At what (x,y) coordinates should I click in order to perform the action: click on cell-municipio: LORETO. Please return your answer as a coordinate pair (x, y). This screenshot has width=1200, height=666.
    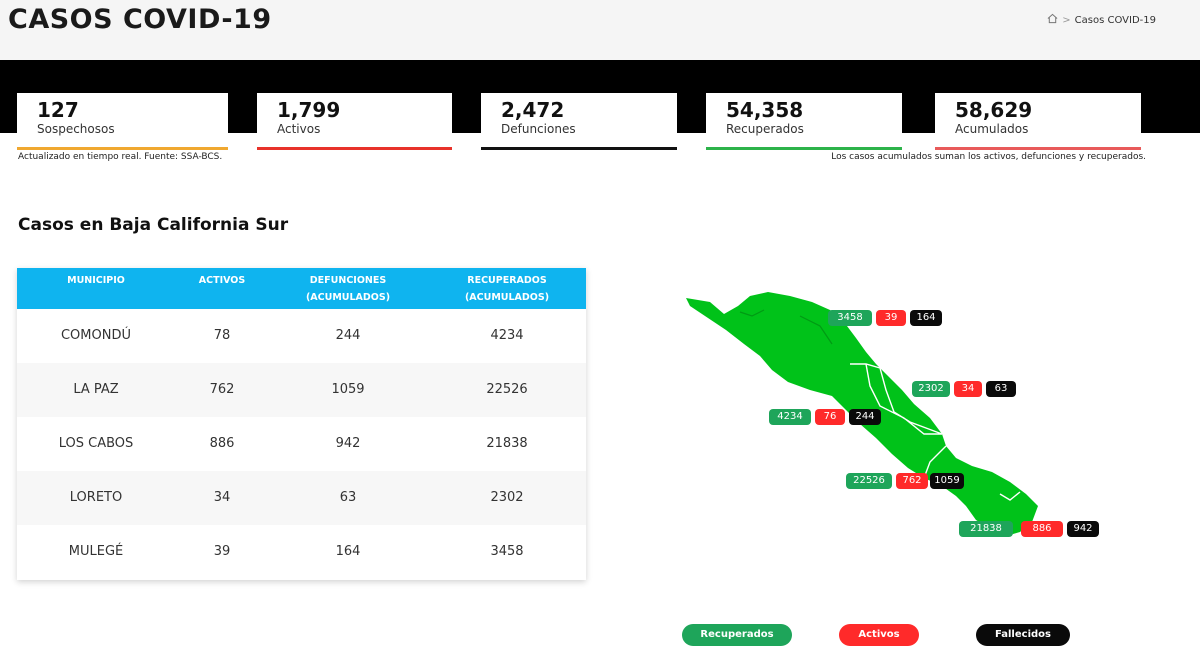
    Looking at the image, I should click on (96, 497).